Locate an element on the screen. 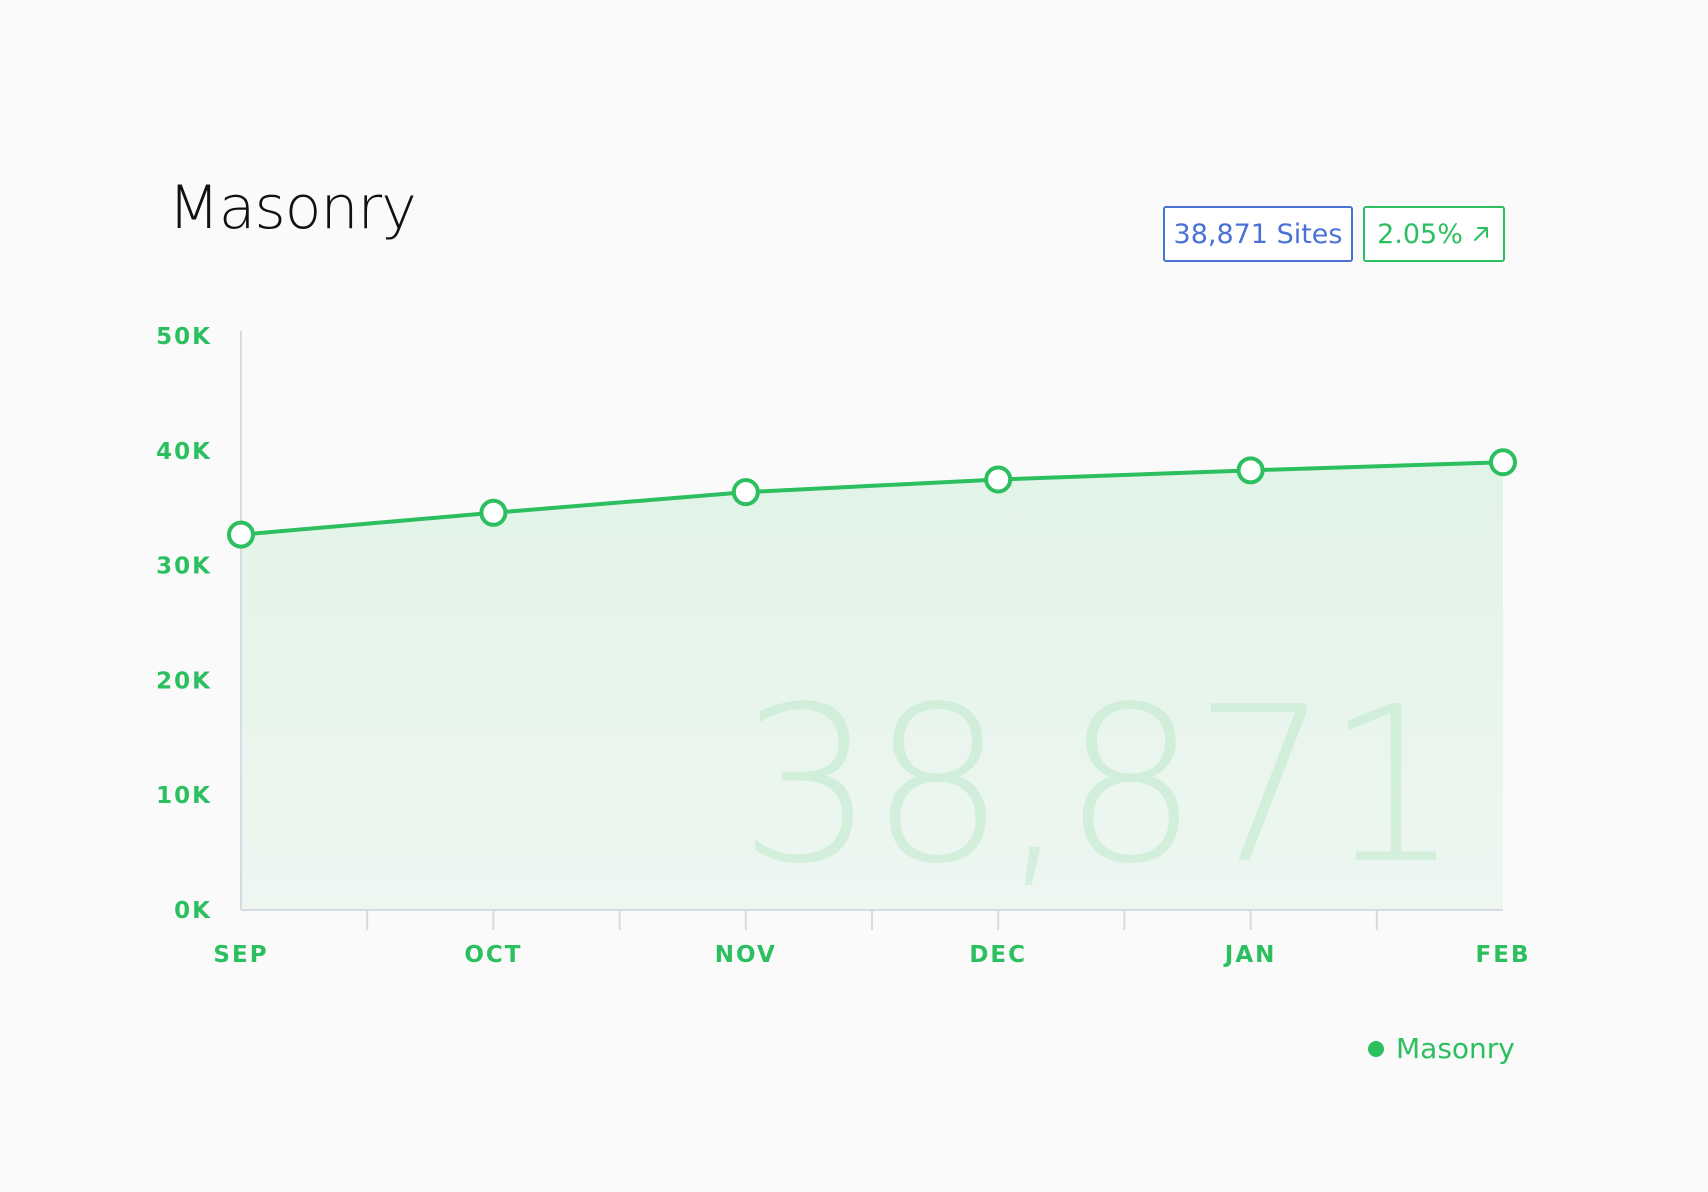 The width and height of the screenshot is (1708, 1192). x-tick-label: NOV is located at coordinates (746, 955).